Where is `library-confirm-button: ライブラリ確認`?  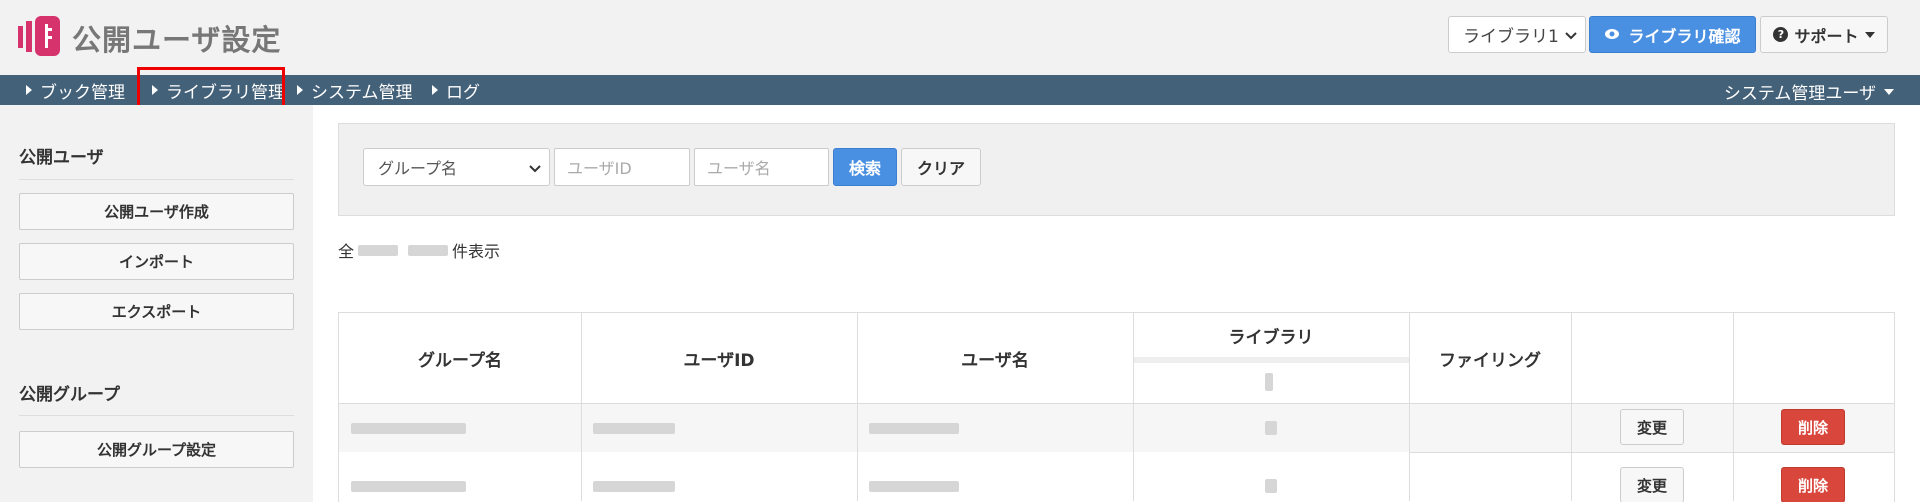 library-confirm-button: ライブラリ確認 is located at coordinates (1672, 34).